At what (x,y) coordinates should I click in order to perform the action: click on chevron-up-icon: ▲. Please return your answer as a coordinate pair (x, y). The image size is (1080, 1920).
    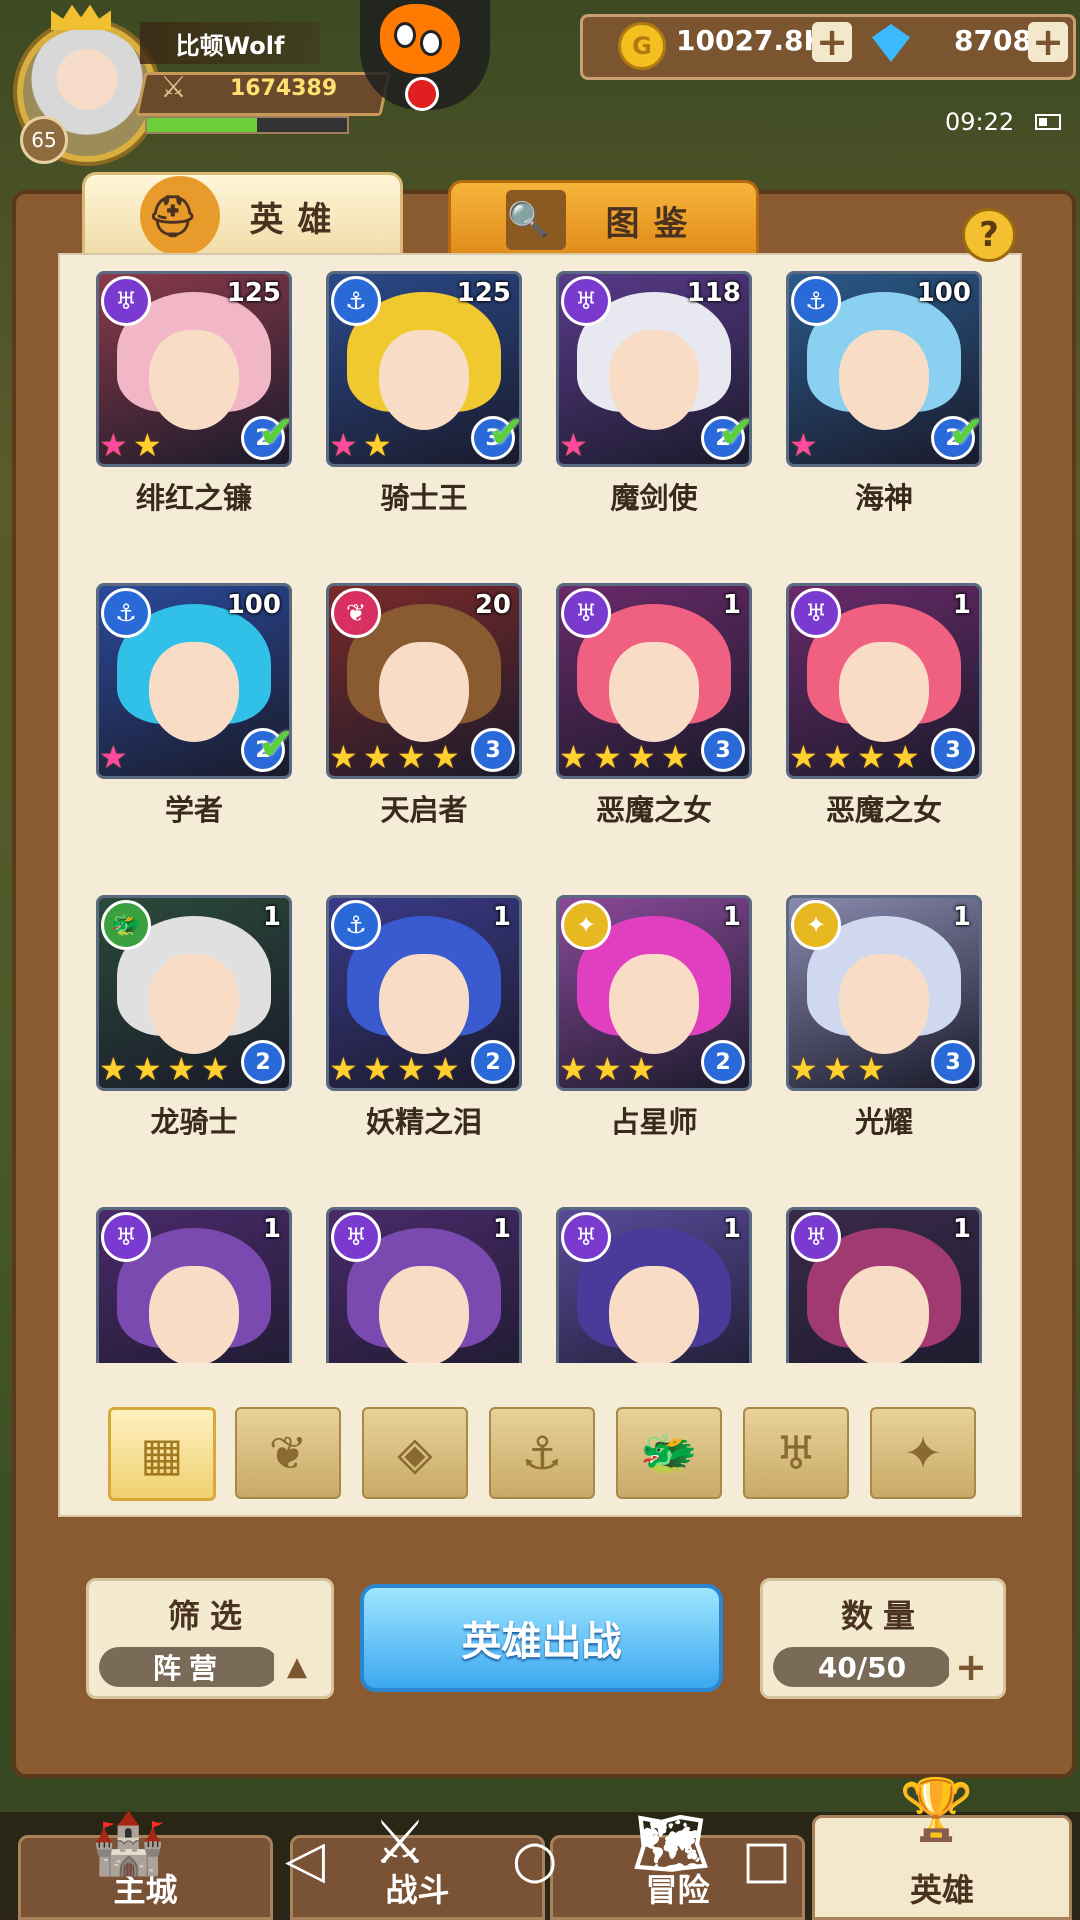
    Looking at the image, I should click on (297, 1667).